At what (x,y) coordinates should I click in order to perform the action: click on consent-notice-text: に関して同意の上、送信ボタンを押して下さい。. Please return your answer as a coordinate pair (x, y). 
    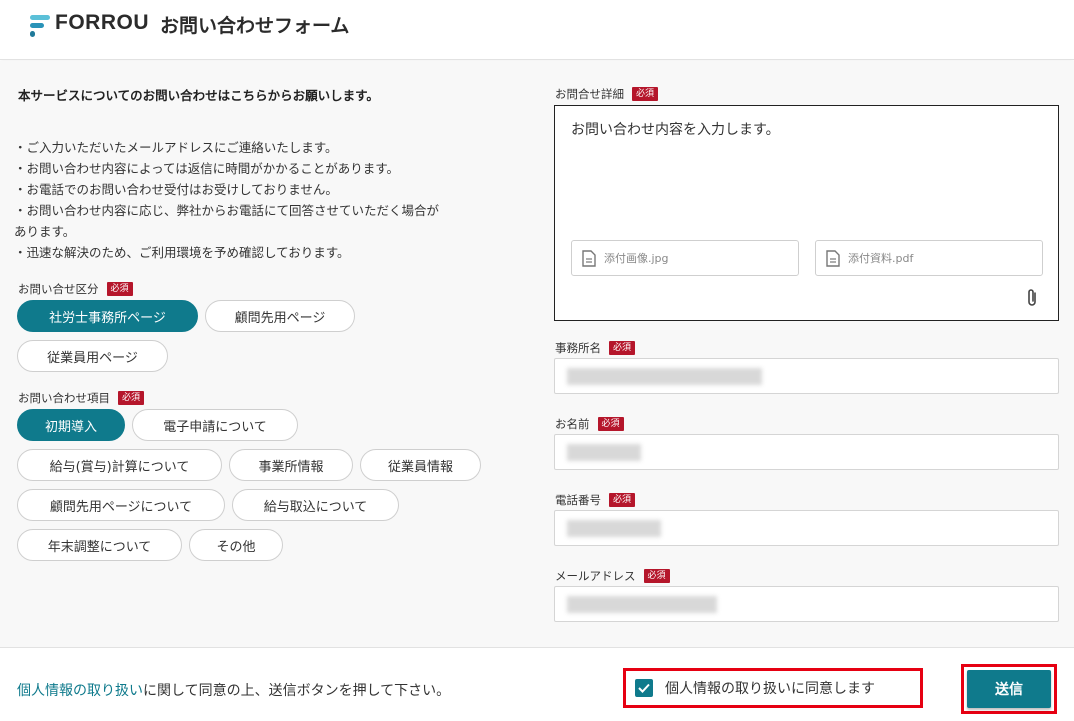
    Looking at the image, I should click on (297, 691).